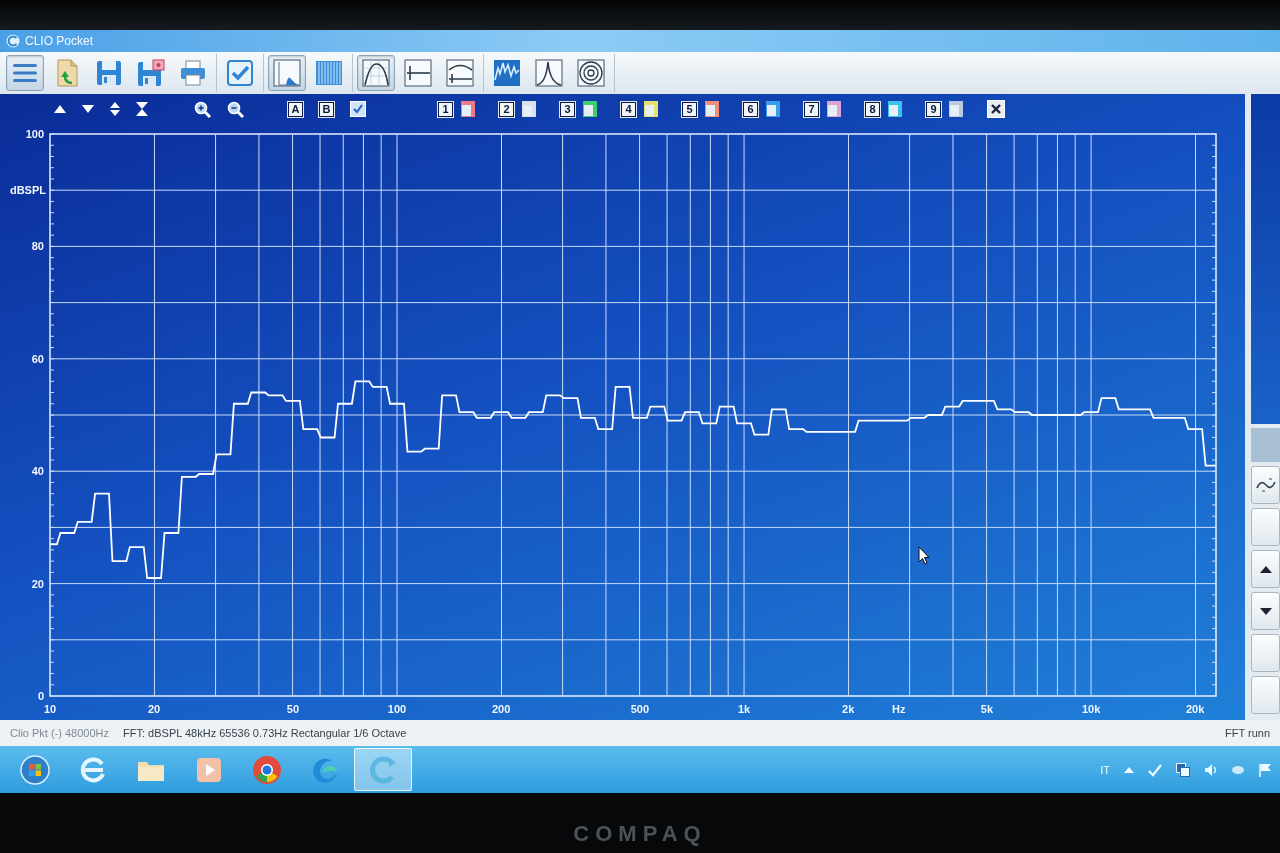 The image size is (1280, 853). What do you see at coordinates (1129, 769) in the screenshot?
I see `caret-up-icon` at bounding box center [1129, 769].